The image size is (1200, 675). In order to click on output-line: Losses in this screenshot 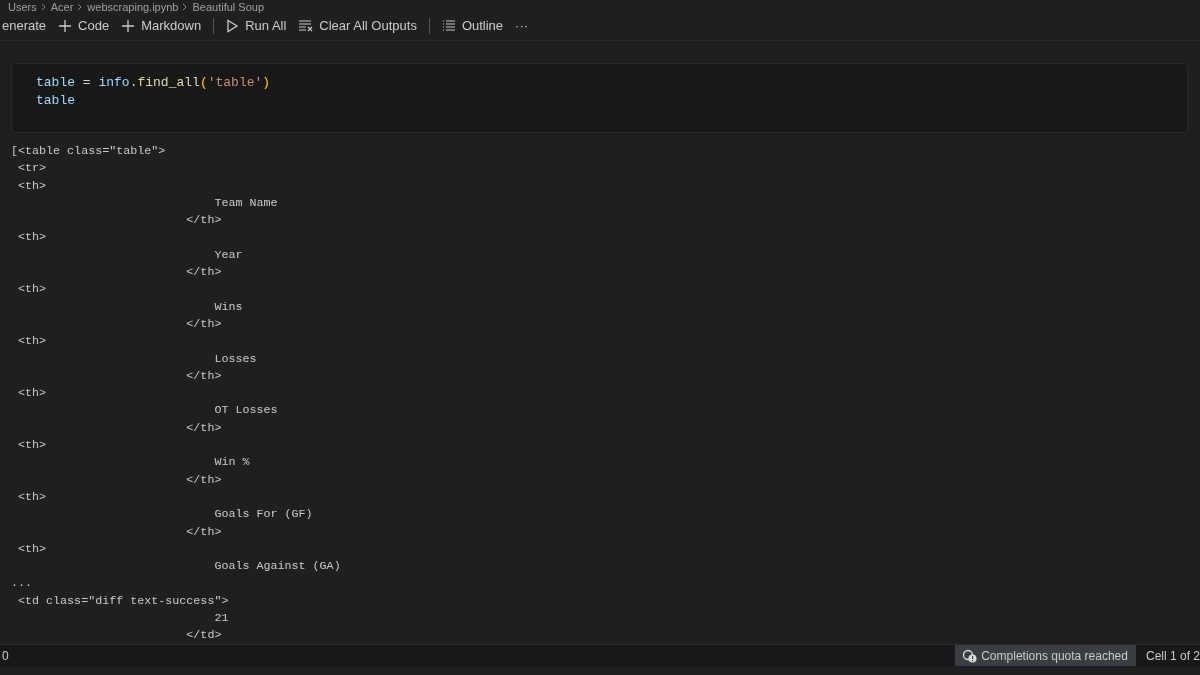, I will do `click(235, 359)`.